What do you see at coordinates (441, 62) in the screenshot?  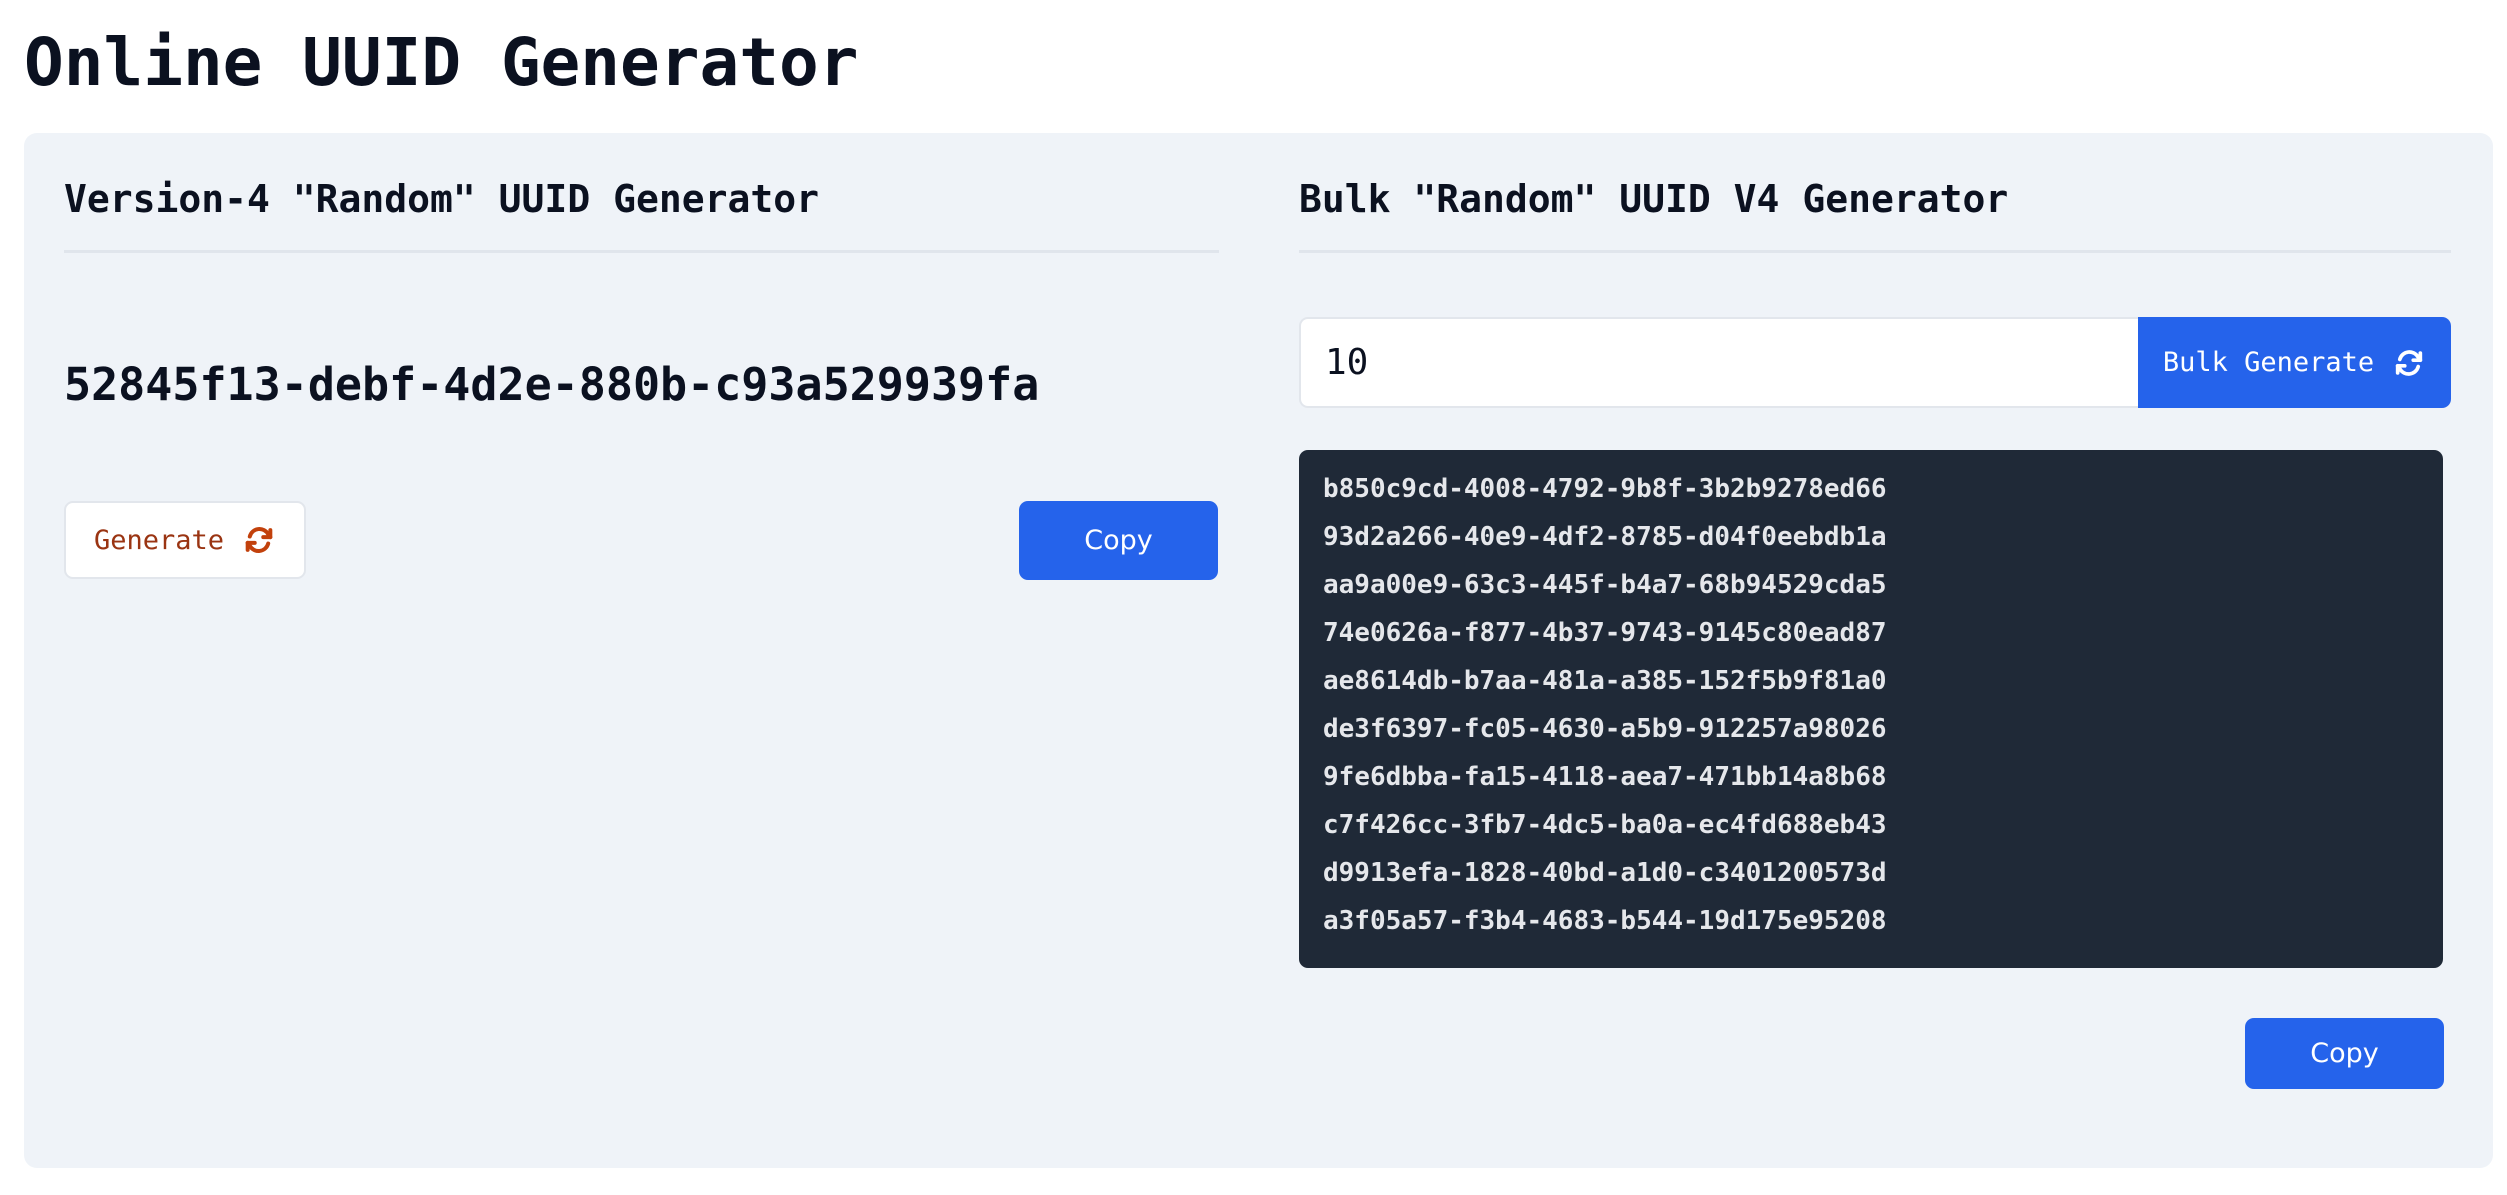 I see `page-title: Online UUID Generator` at bounding box center [441, 62].